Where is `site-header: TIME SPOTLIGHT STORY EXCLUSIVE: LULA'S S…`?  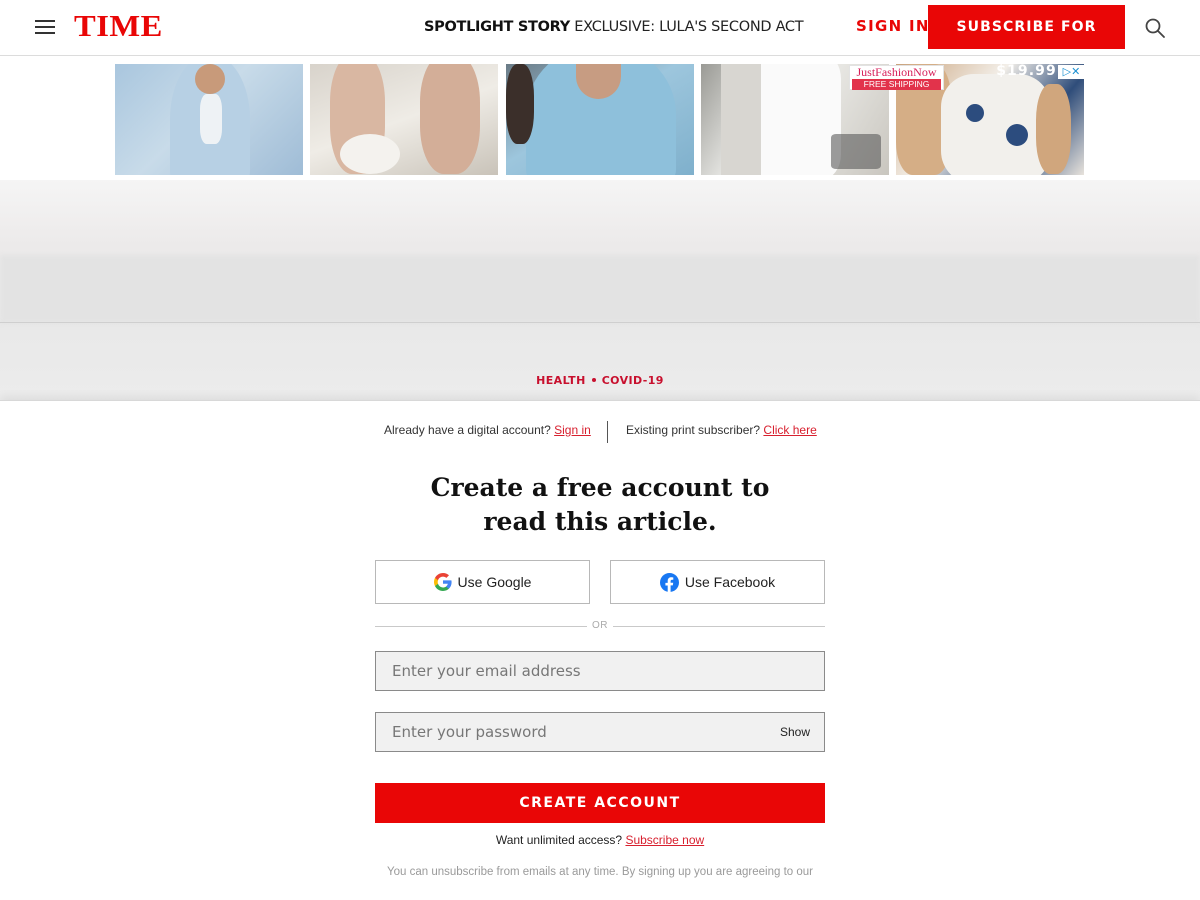 site-header: TIME SPOTLIGHT STORY EXCLUSIVE: LULA'S S… is located at coordinates (600, 39).